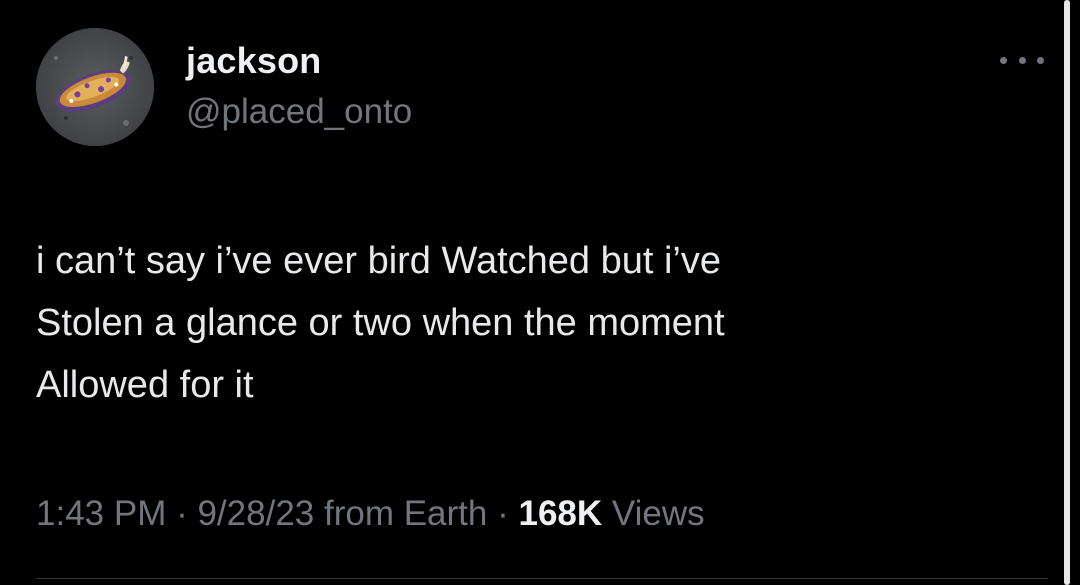 Image resolution: width=1080 pixels, height=585 pixels. I want to click on sea-slug-avatar-icon, so click(95, 87).